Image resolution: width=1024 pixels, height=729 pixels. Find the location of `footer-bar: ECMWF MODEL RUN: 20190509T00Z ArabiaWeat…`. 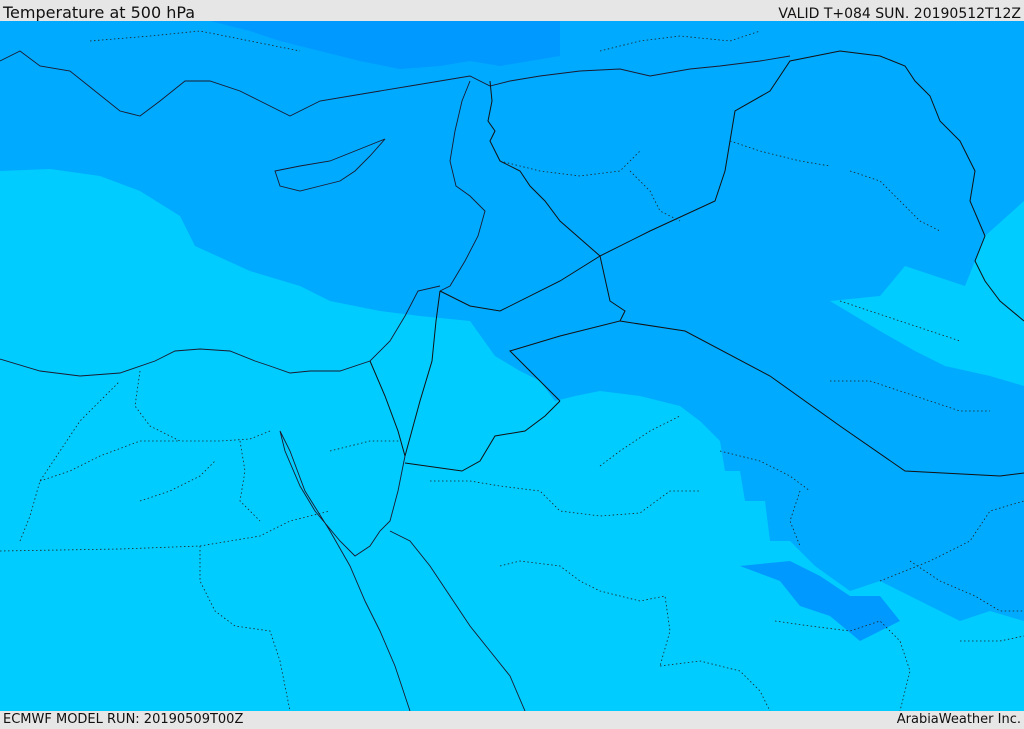

footer-bar: ECMWF MODEL RUN: 20190509T00Z ArabiaWeat… is located at coordinates (512, 720).